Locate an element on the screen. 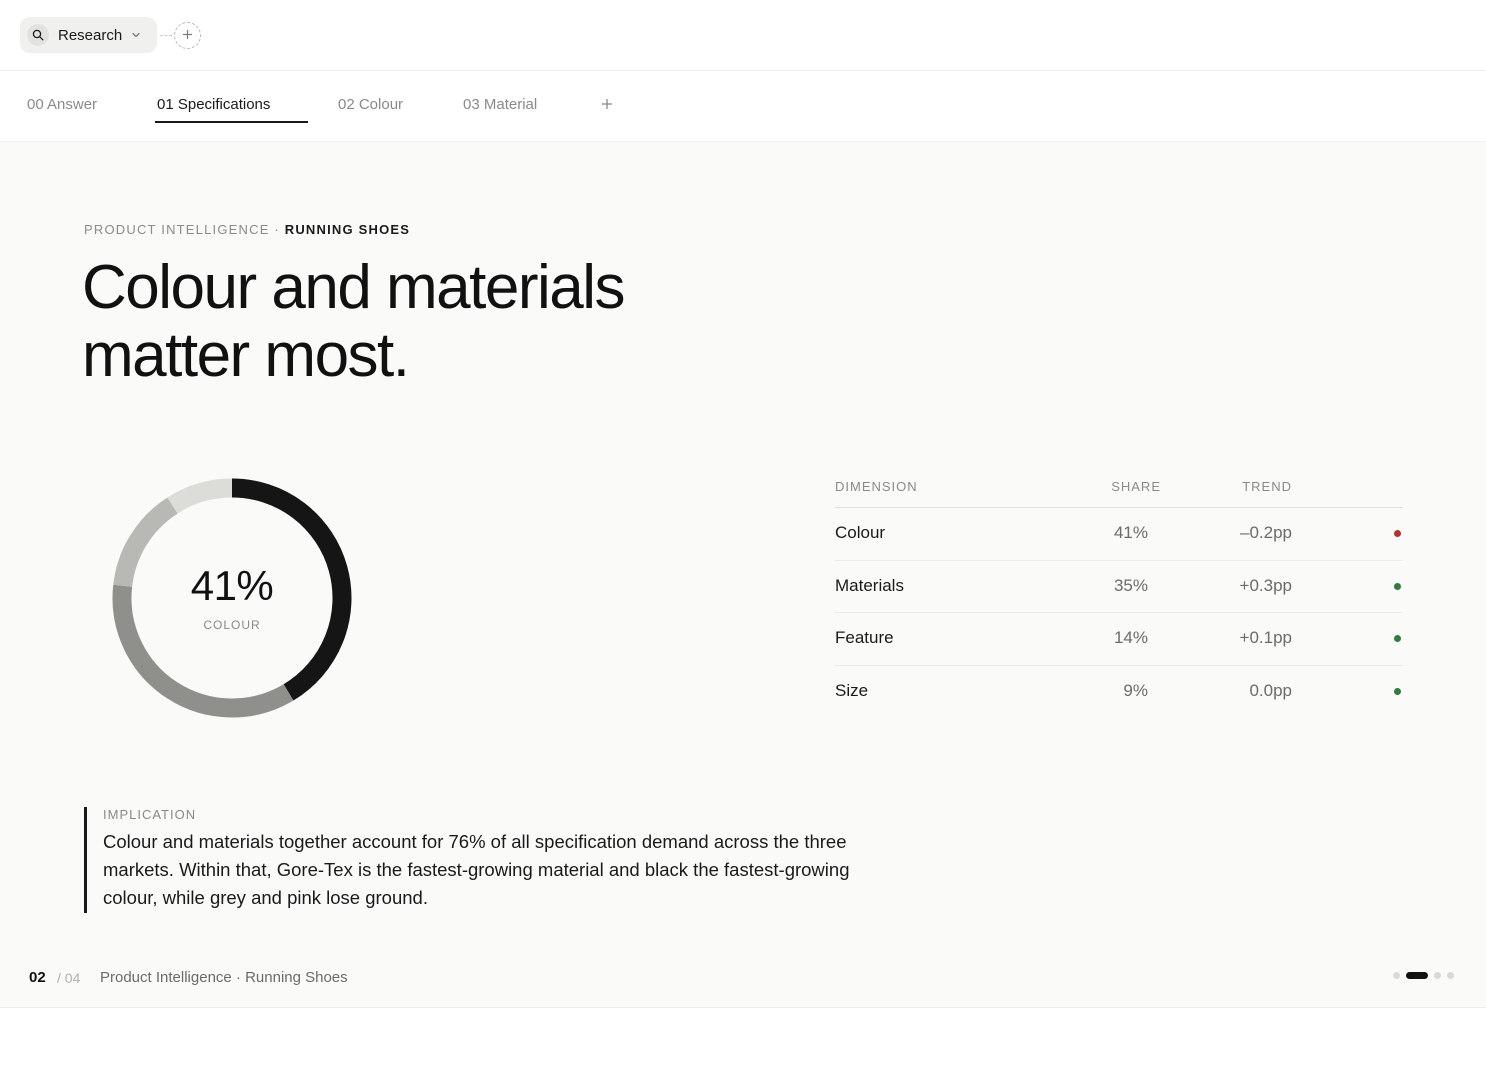 This screenshot has height=1075, width=1486. donut-segment-size is located at coordinates (200, 496).